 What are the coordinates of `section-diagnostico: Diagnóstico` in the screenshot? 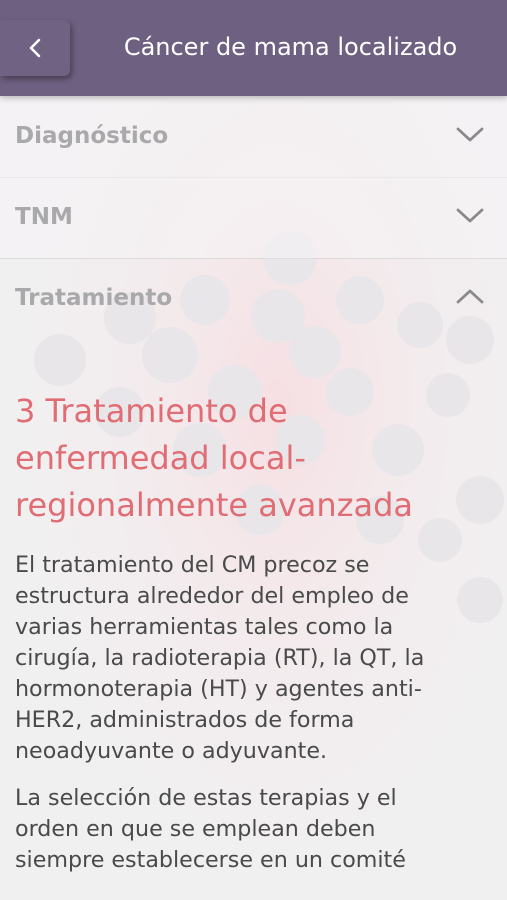 It's located at (253, 137).